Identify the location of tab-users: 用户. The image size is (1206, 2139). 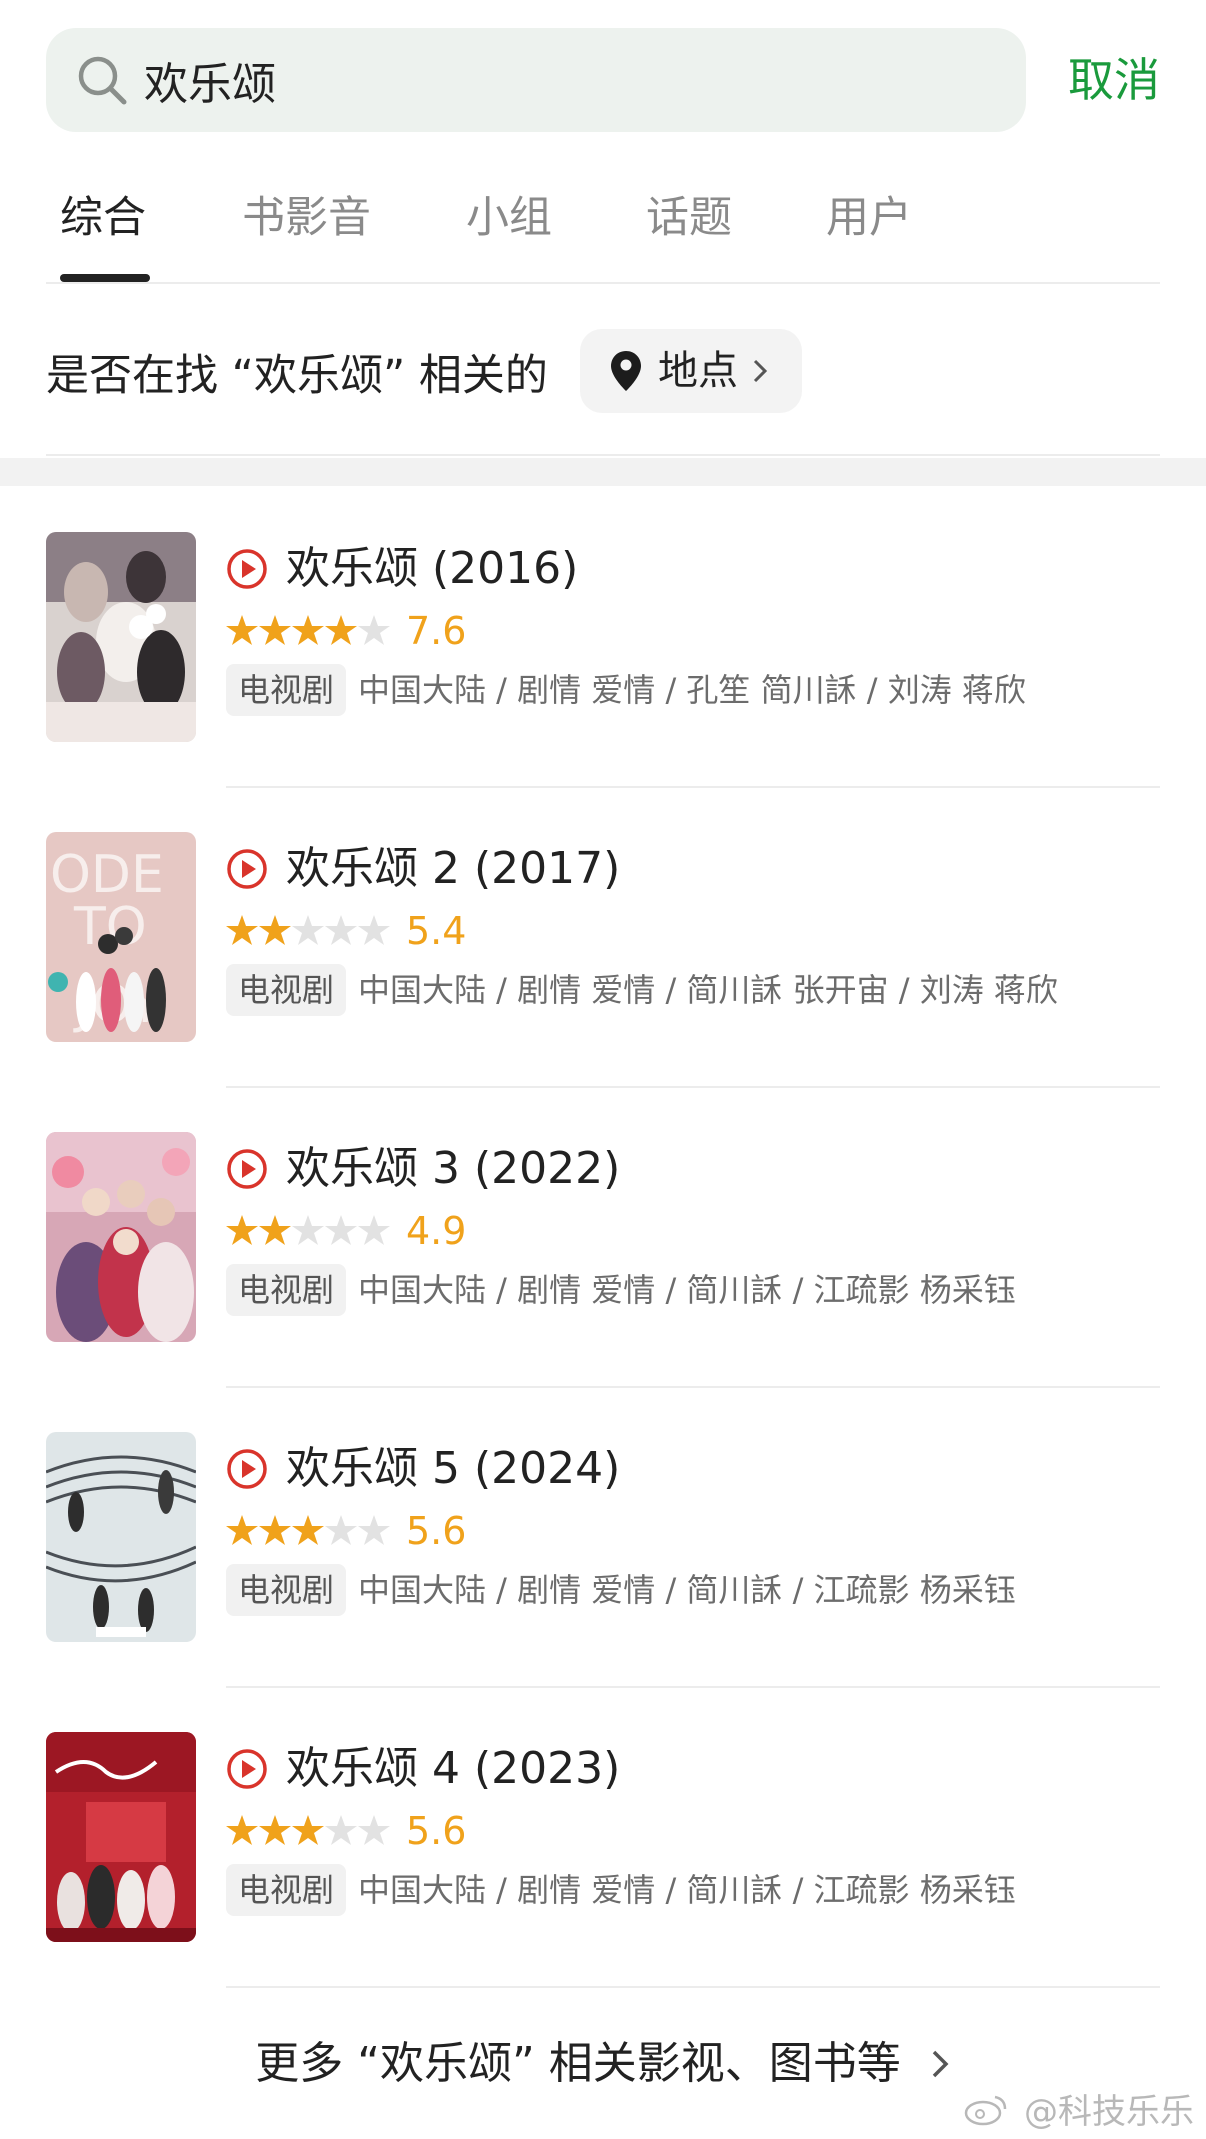
(869, 218).